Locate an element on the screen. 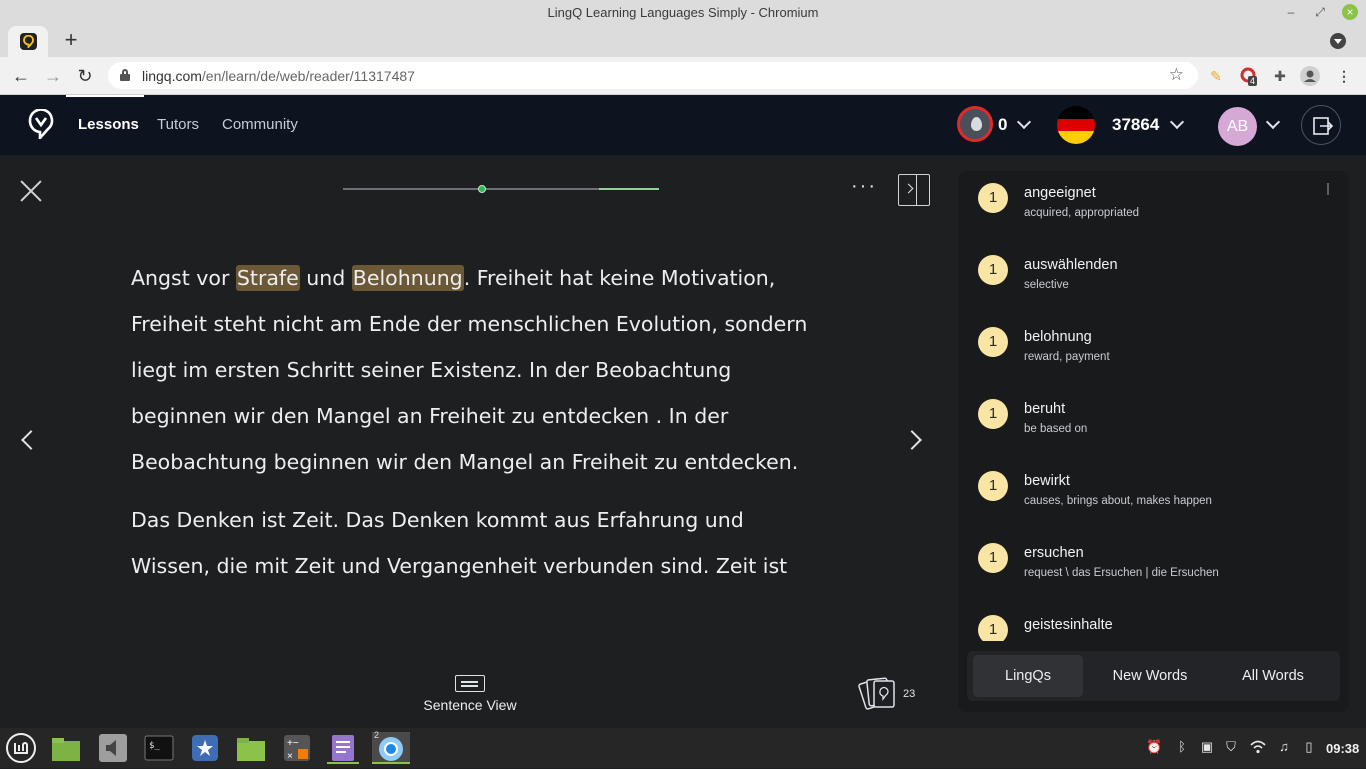 The image size is (1366, 769). close-lesson-icon is located at coordinates (31, 191).